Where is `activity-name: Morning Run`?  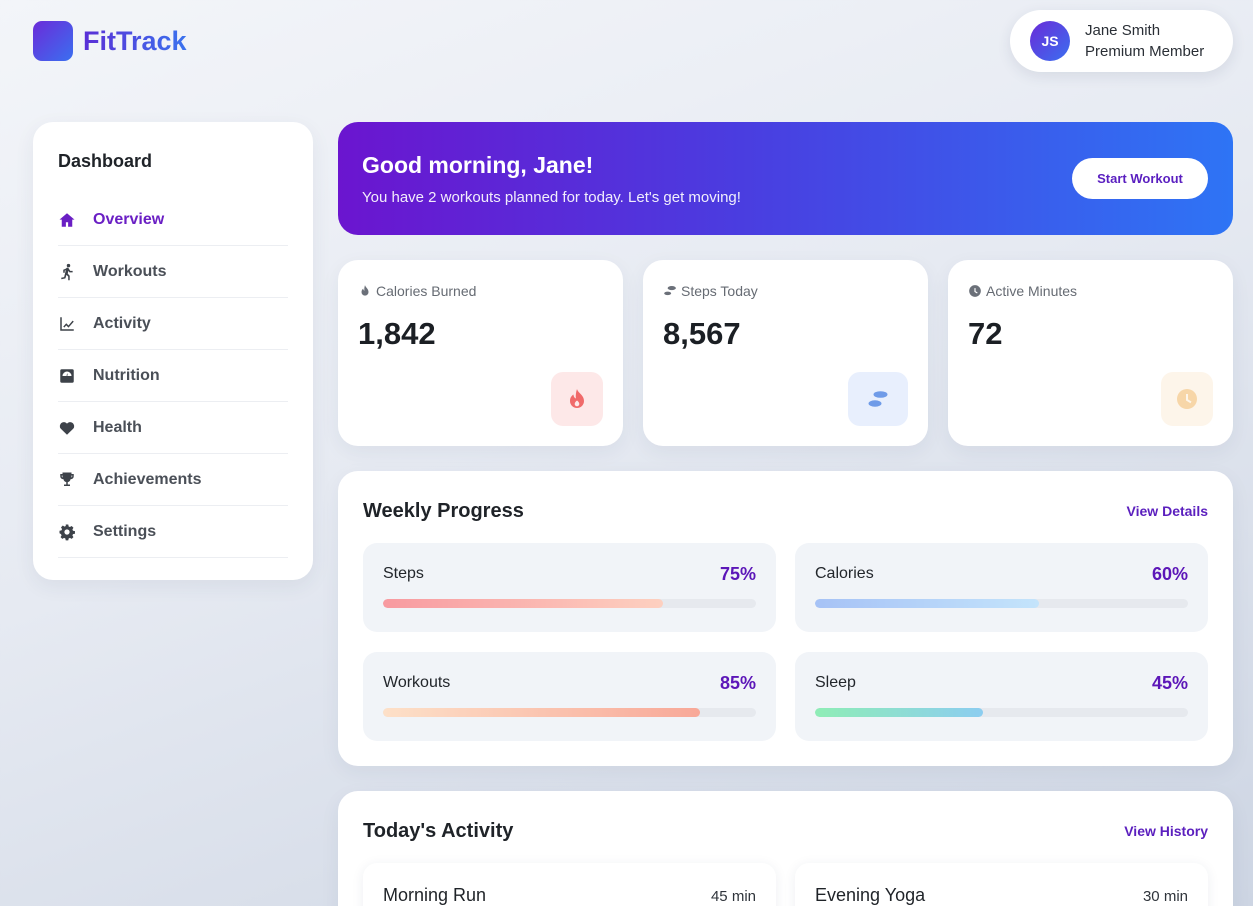
activity-name: Morning Run is located at coordinates (435, 895).